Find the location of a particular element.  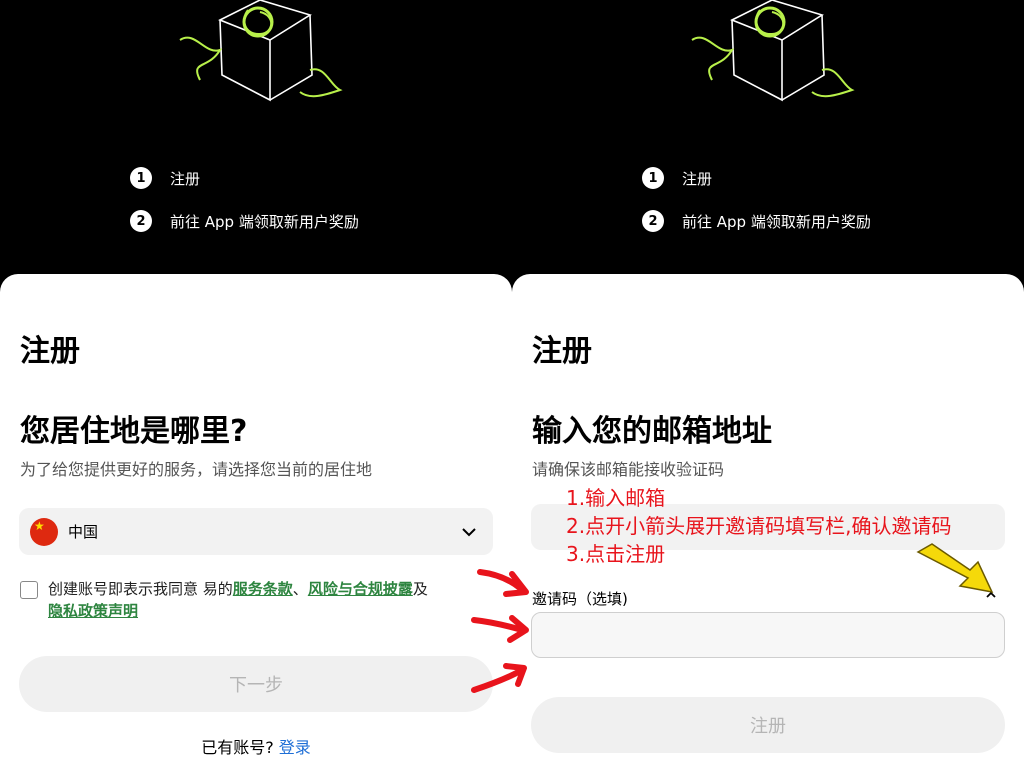

privacy-link: 隐私政策声明 is located at coordinates (93, 611).